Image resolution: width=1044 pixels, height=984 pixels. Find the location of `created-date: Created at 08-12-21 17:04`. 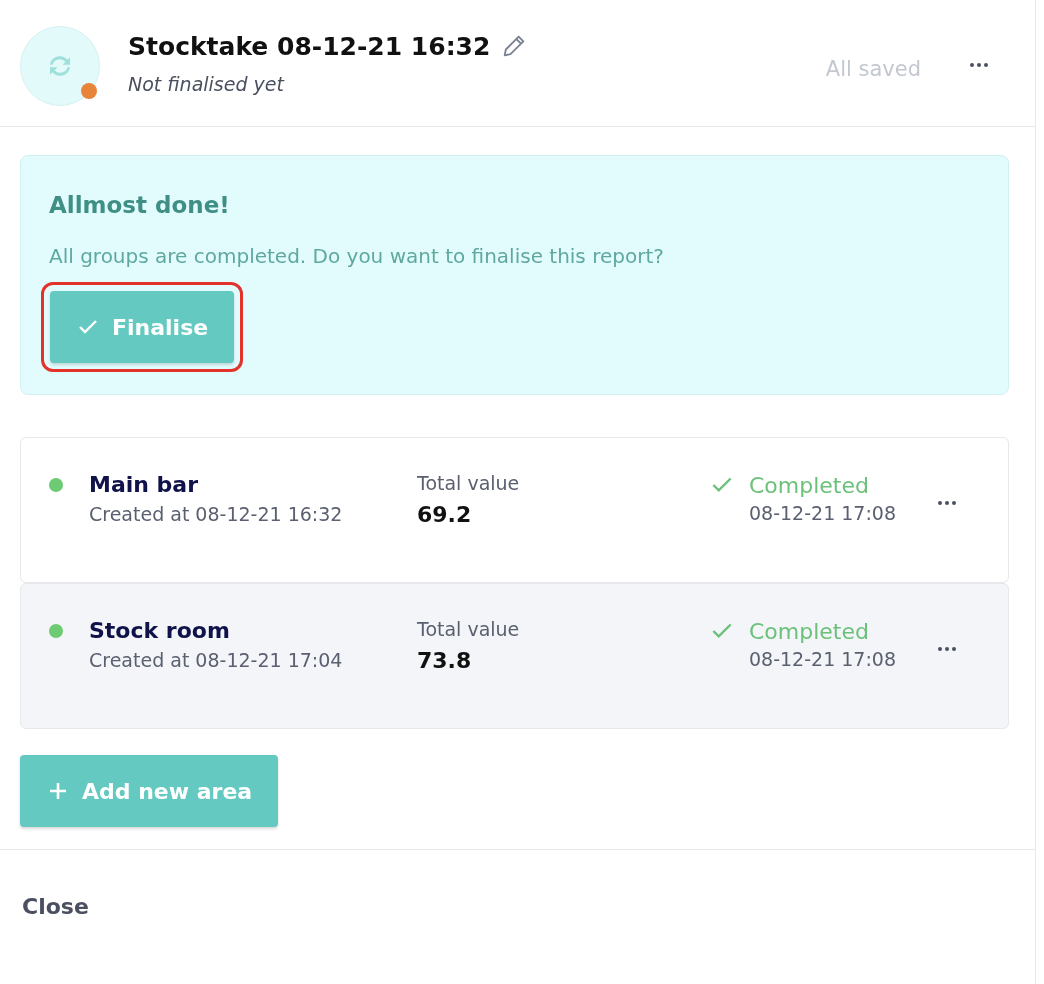

created-date: Created at 08-12-21 17:04 is located at coordinates (216, 660).